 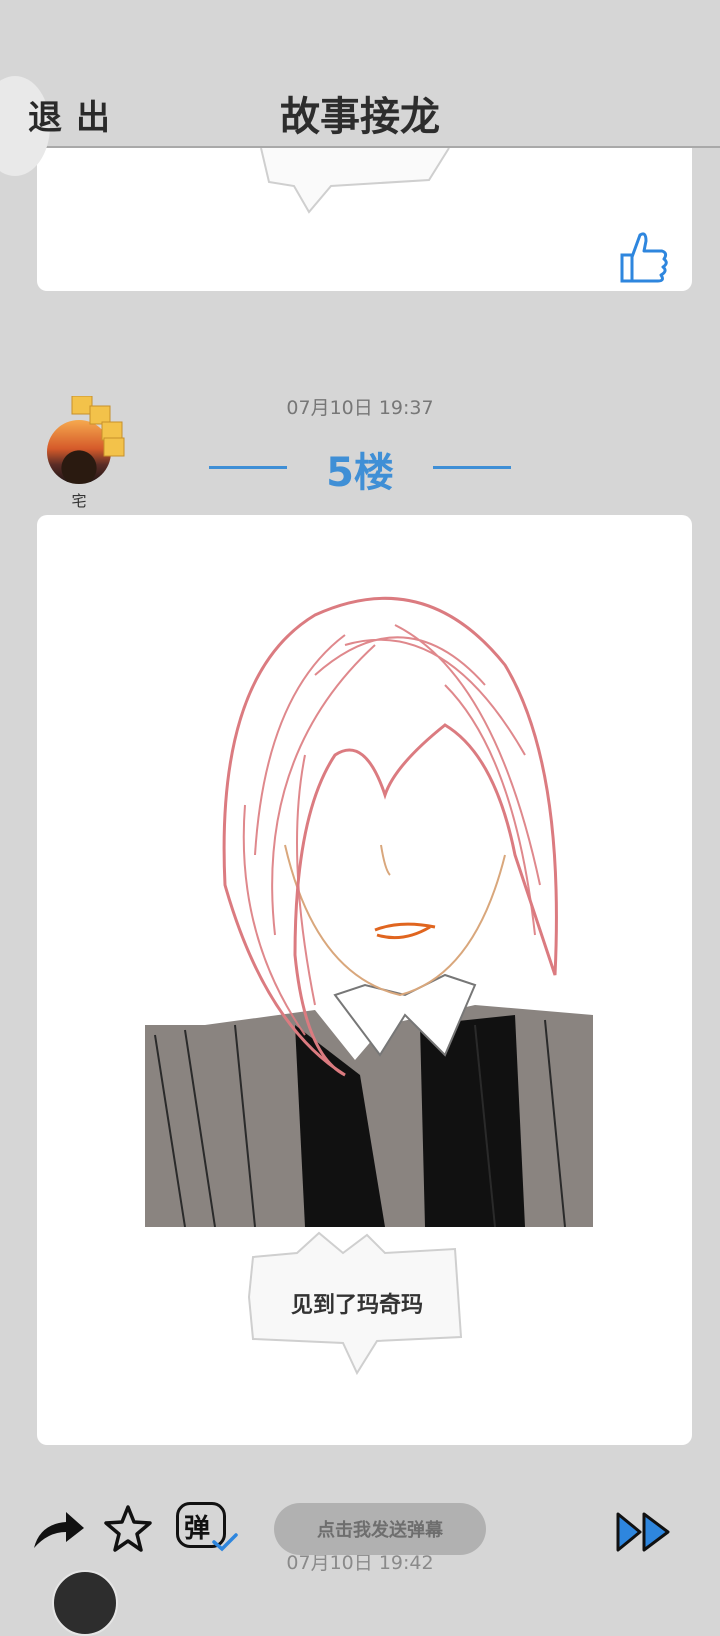 I want to click on floor-number: 5楼, so click(x=360, y=473).